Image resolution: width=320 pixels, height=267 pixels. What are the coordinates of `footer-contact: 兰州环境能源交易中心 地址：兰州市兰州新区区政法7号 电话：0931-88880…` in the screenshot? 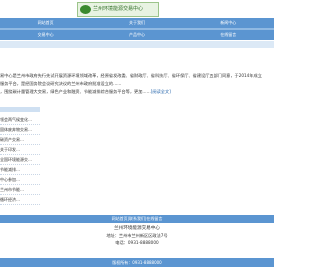 It's located at (137, 235).